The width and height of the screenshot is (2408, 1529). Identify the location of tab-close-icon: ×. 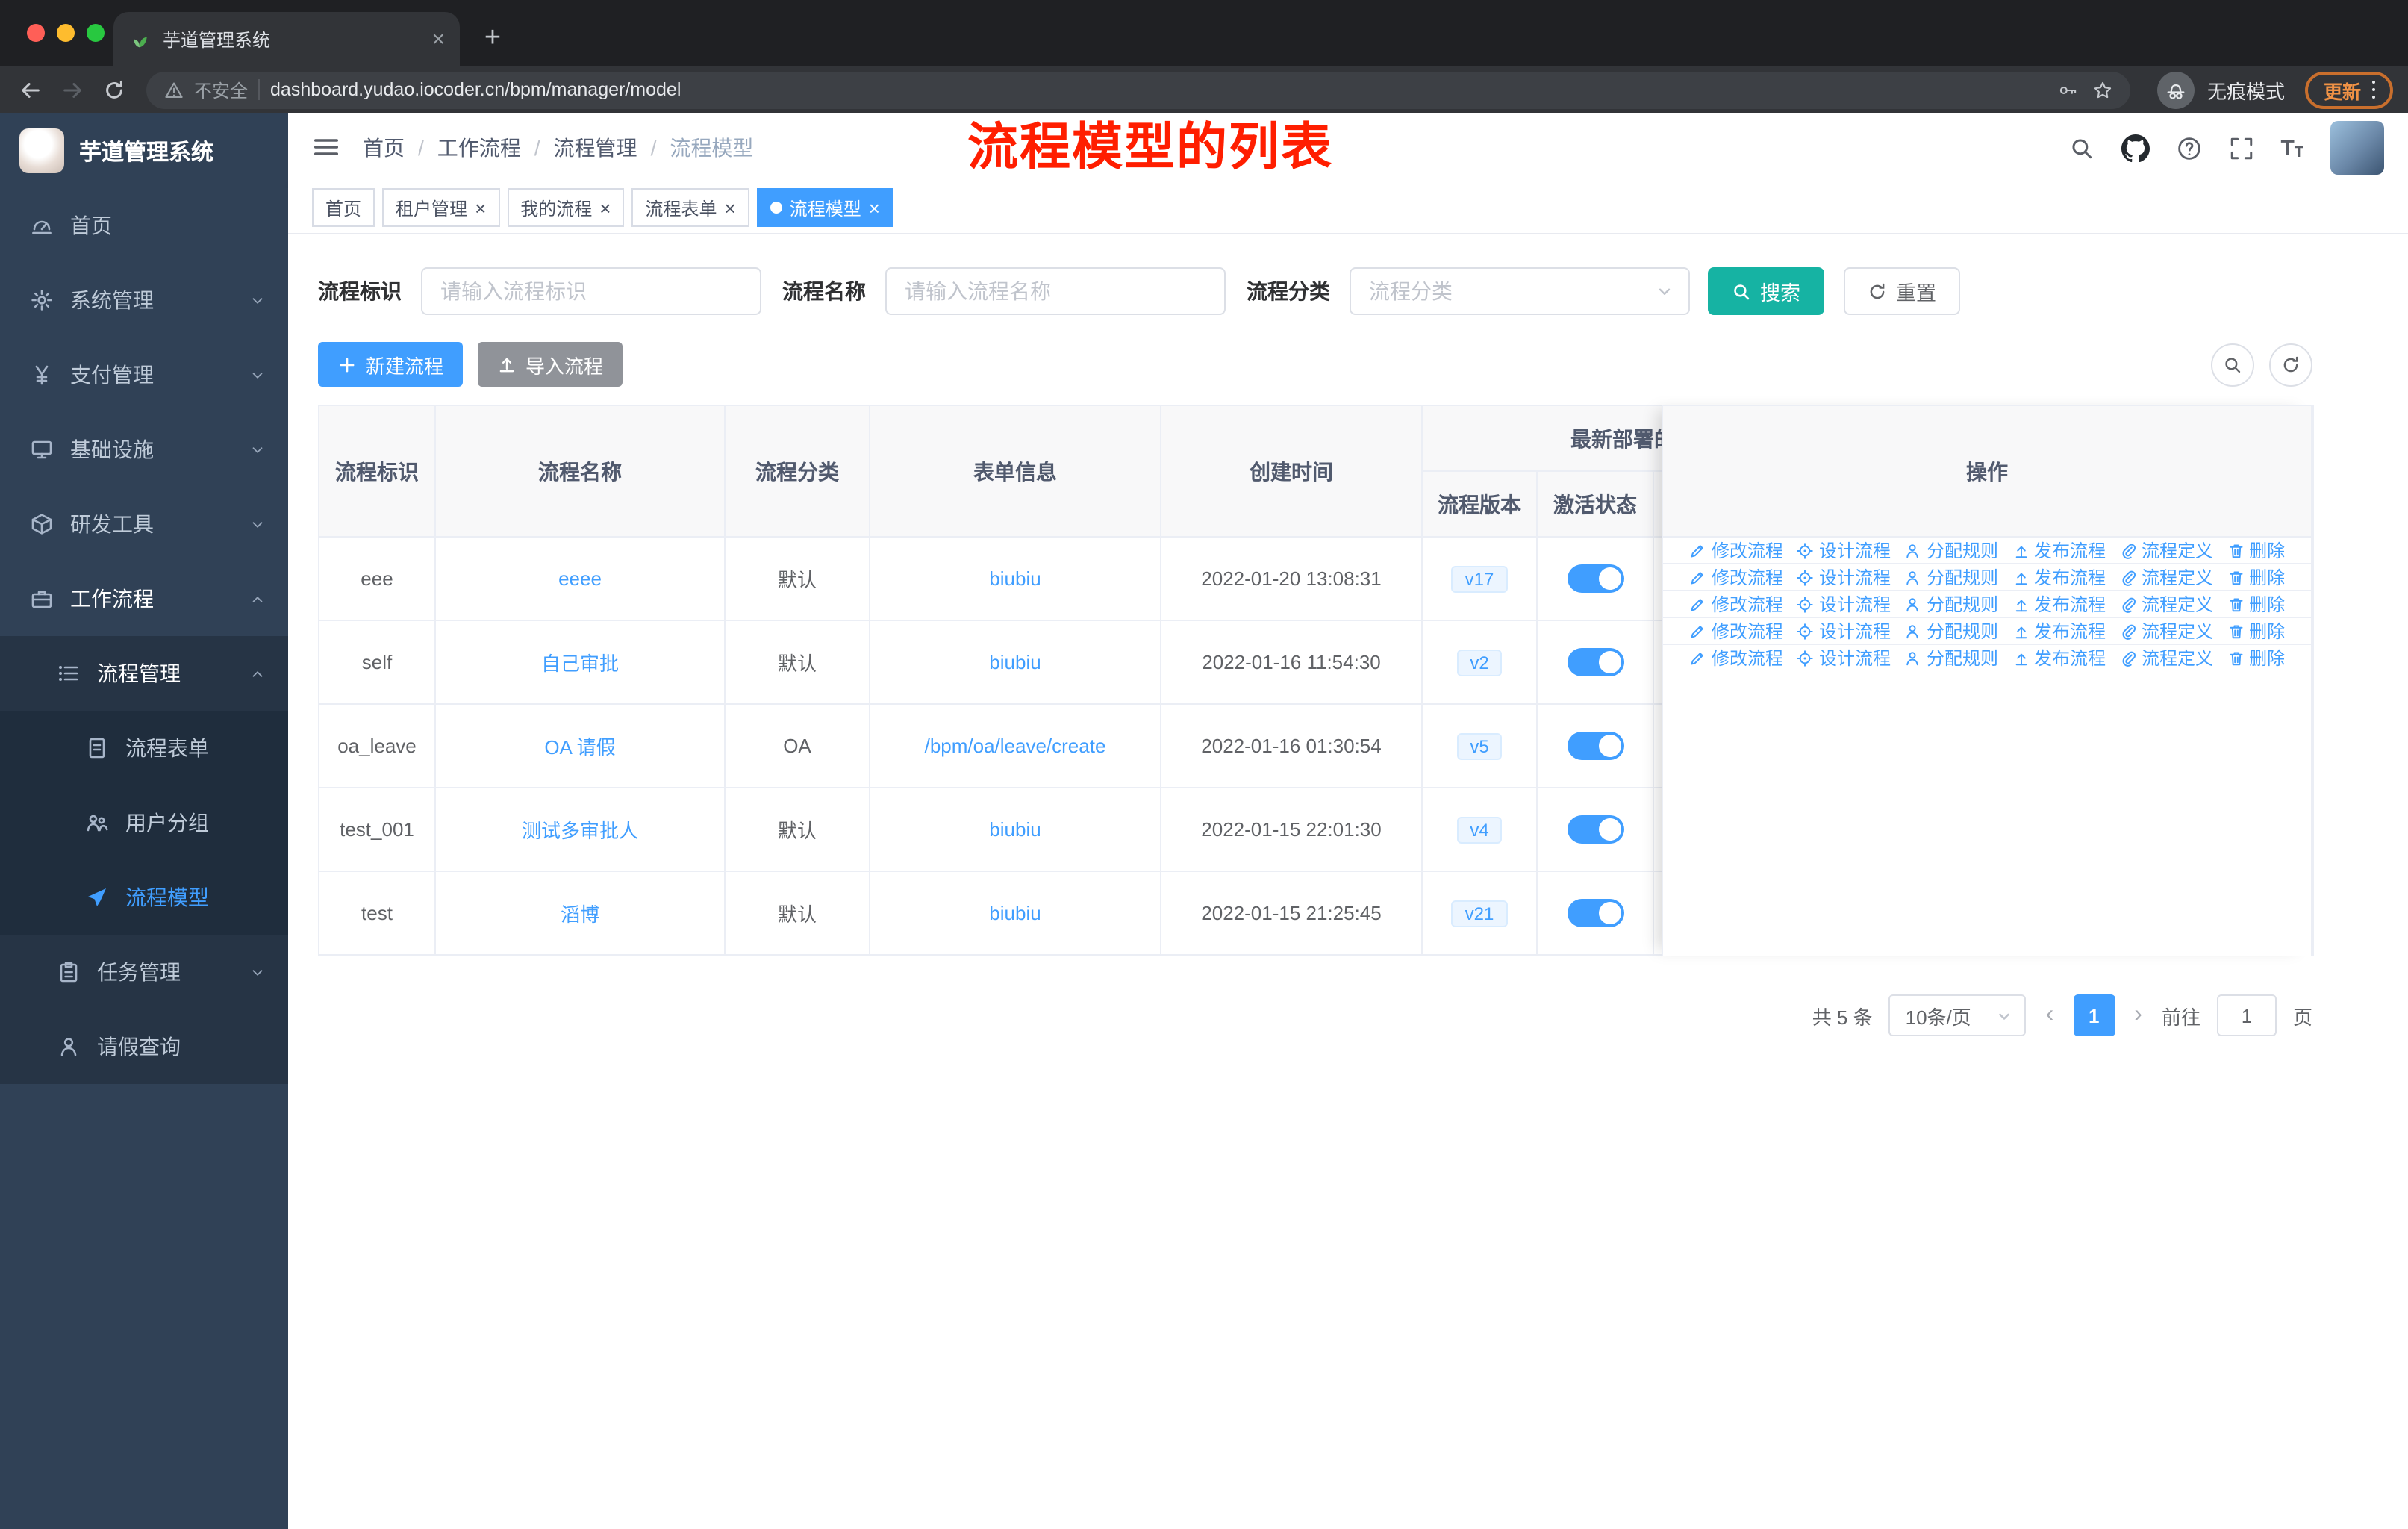
(438, 39).